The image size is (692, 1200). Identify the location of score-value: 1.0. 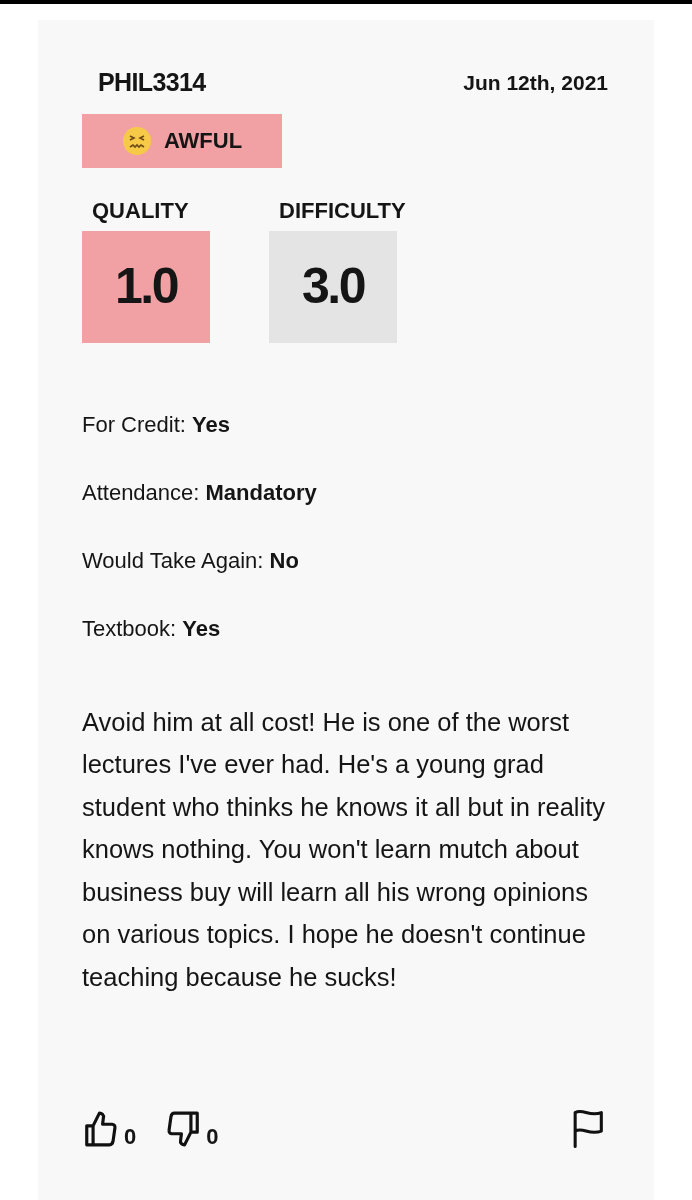
(146, 286).